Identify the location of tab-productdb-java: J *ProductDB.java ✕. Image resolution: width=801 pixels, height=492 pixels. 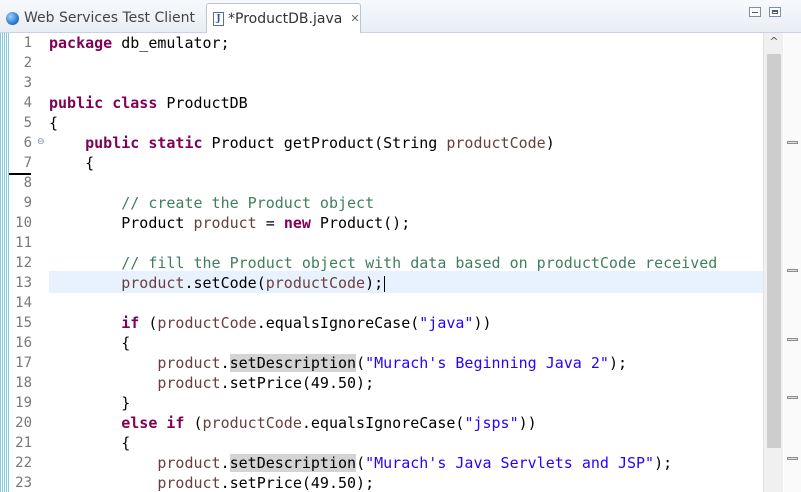
(283, 18).